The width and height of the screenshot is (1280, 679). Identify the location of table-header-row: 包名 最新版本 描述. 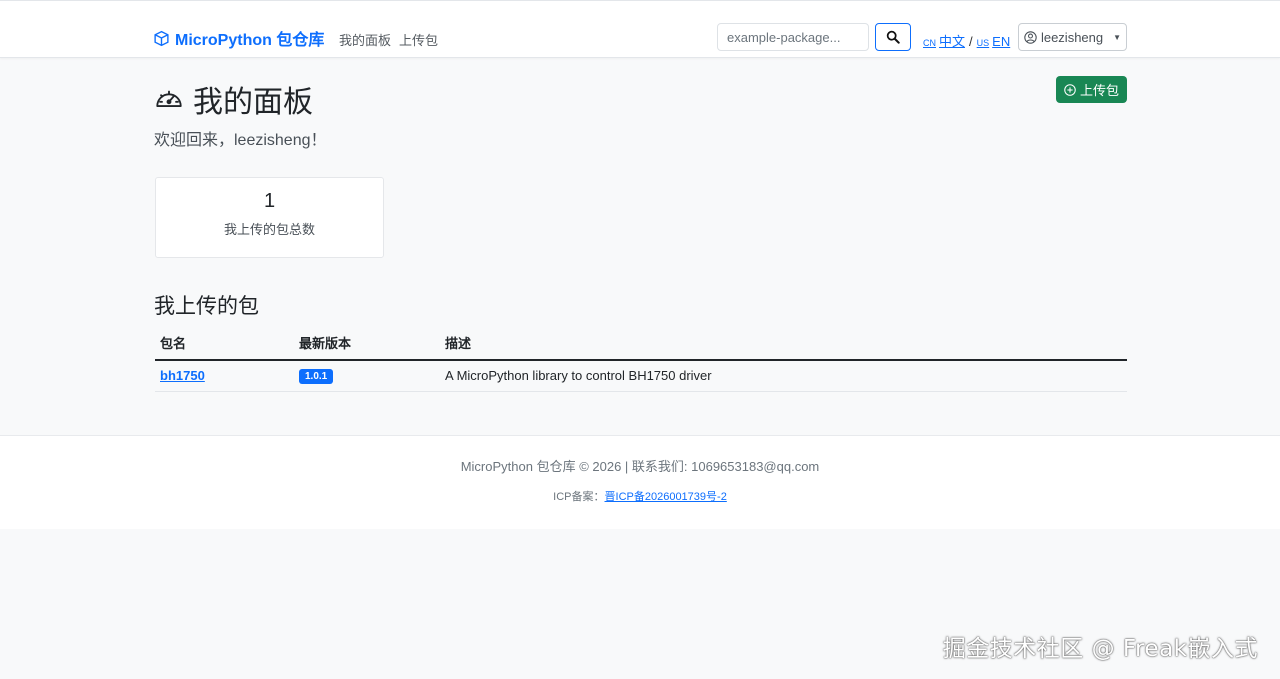
(641, 344).